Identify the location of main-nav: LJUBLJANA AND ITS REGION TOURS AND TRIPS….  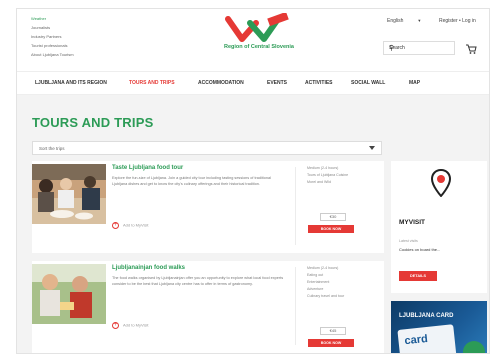
(253, 83).